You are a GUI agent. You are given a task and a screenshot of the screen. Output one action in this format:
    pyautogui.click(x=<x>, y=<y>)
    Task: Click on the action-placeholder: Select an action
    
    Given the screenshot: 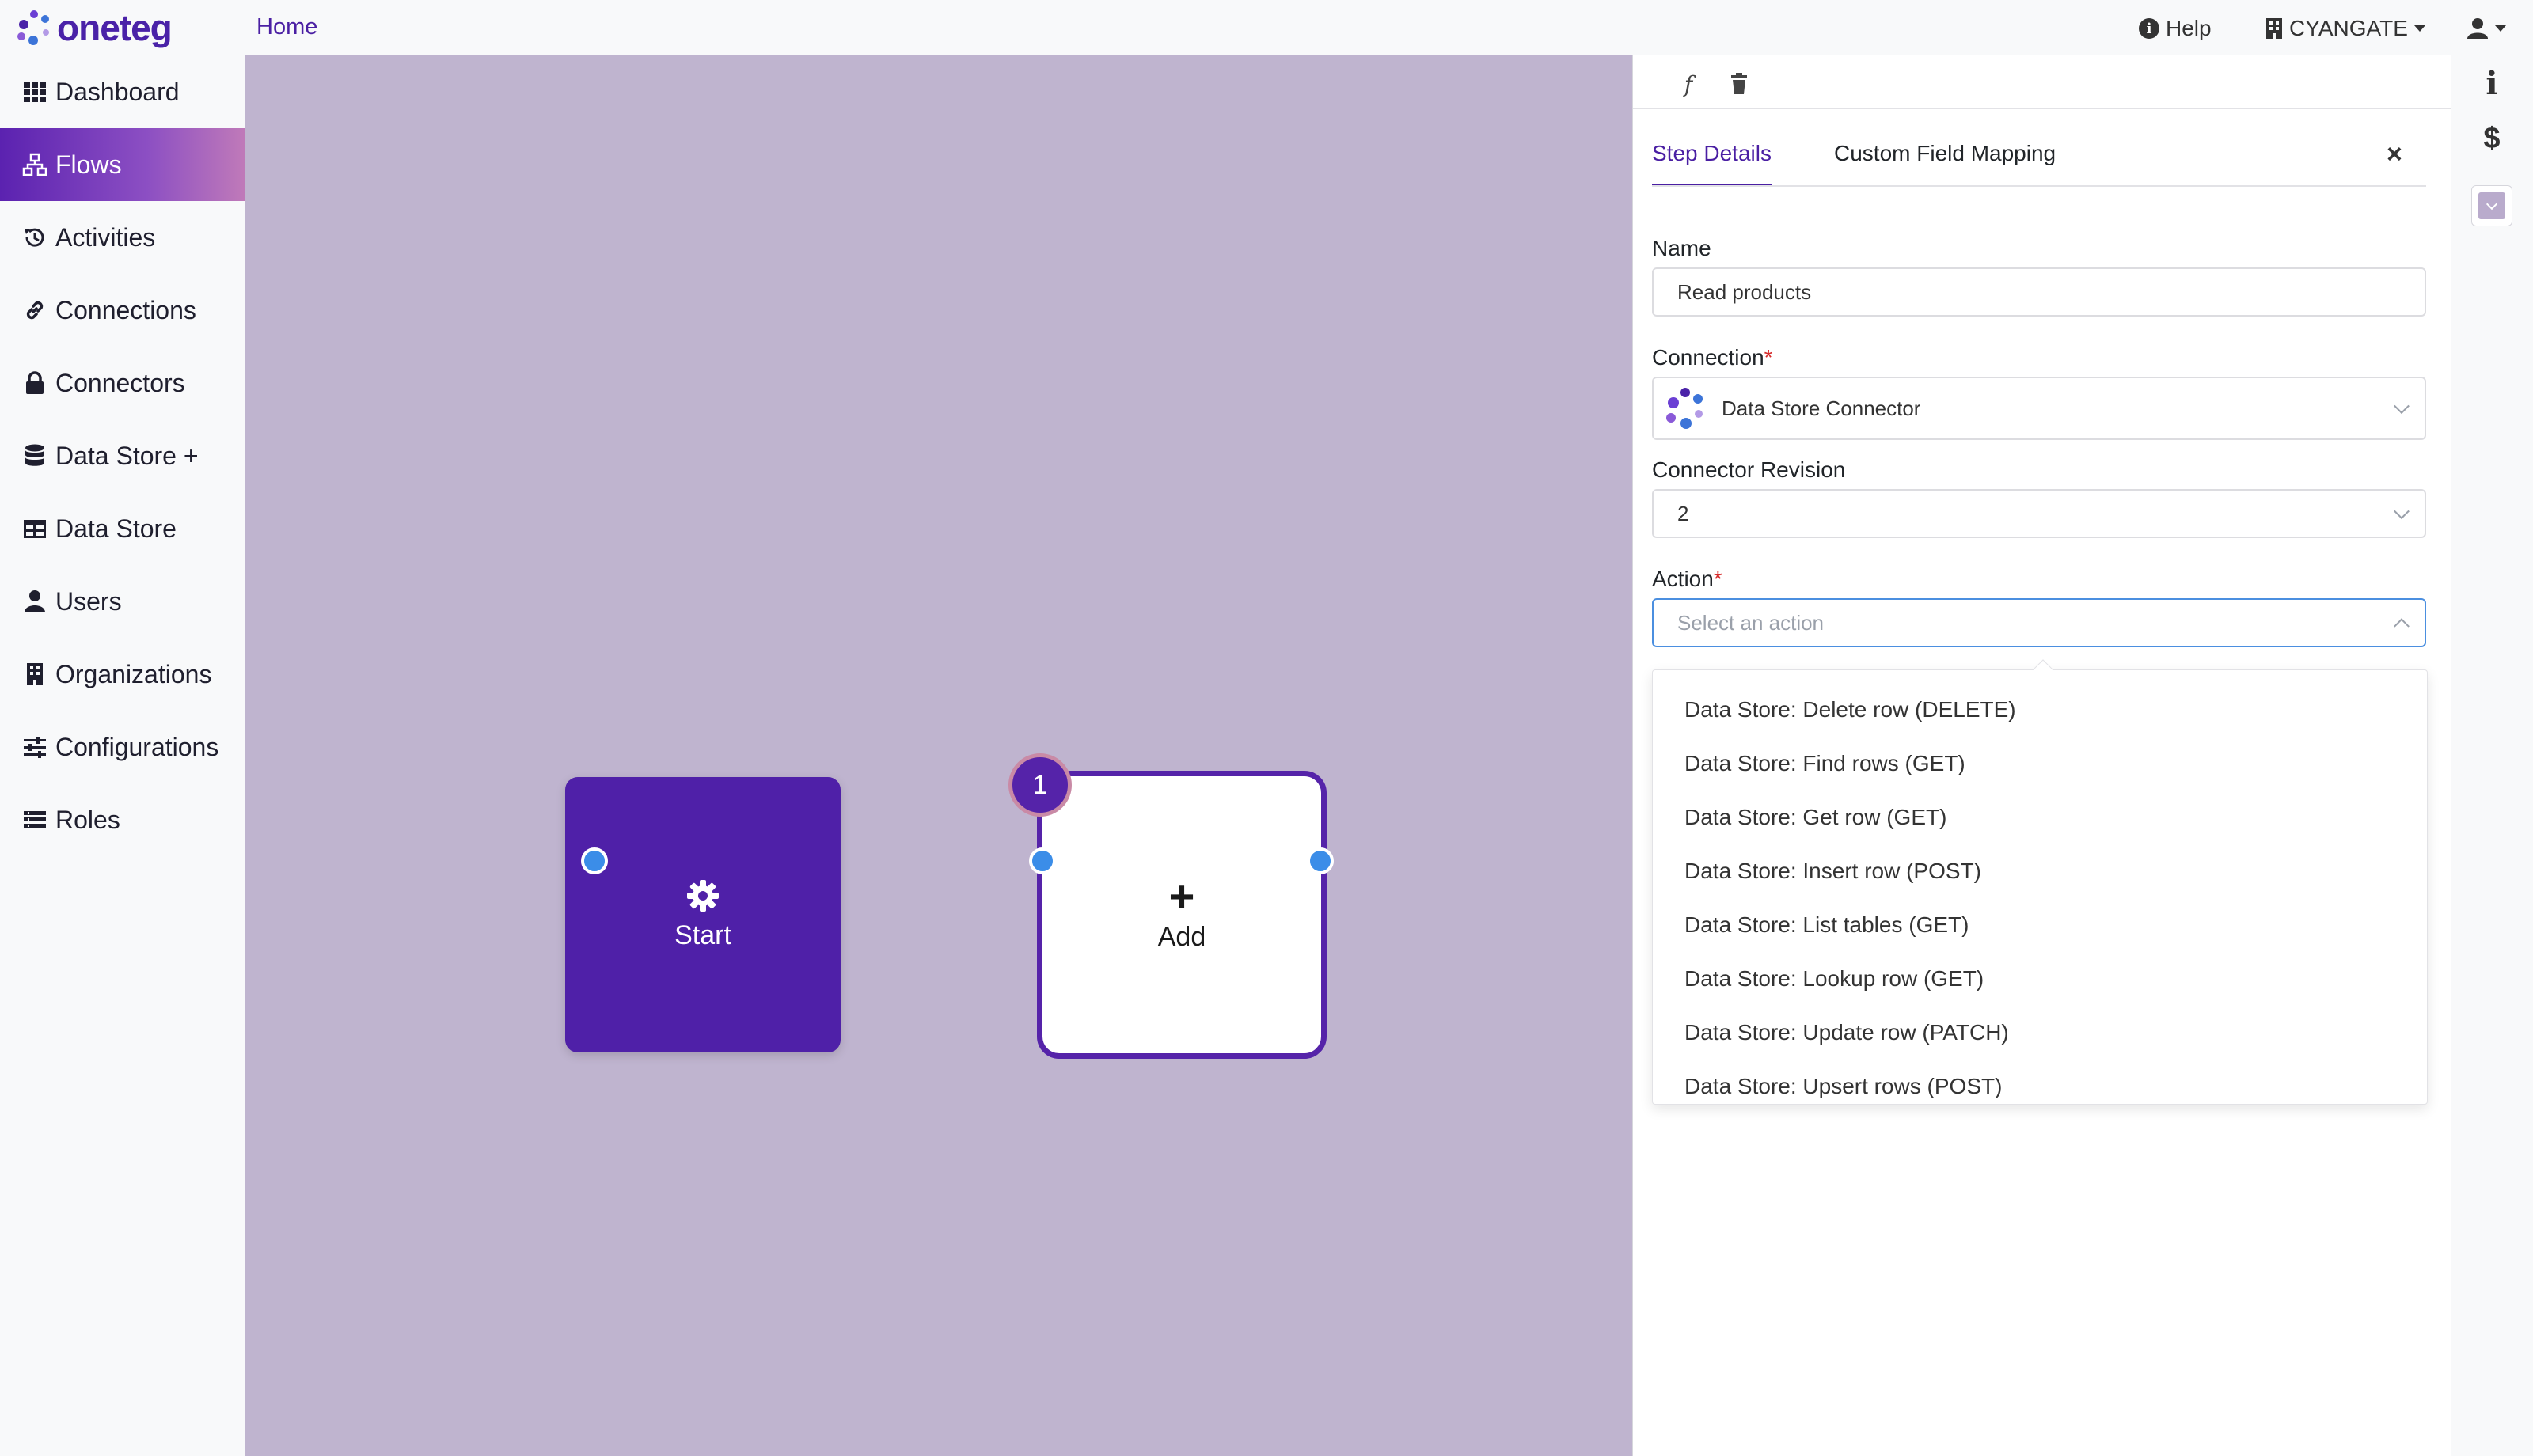 What is the action you would take?
    pyautogui.click(x=1751, y=622)
    